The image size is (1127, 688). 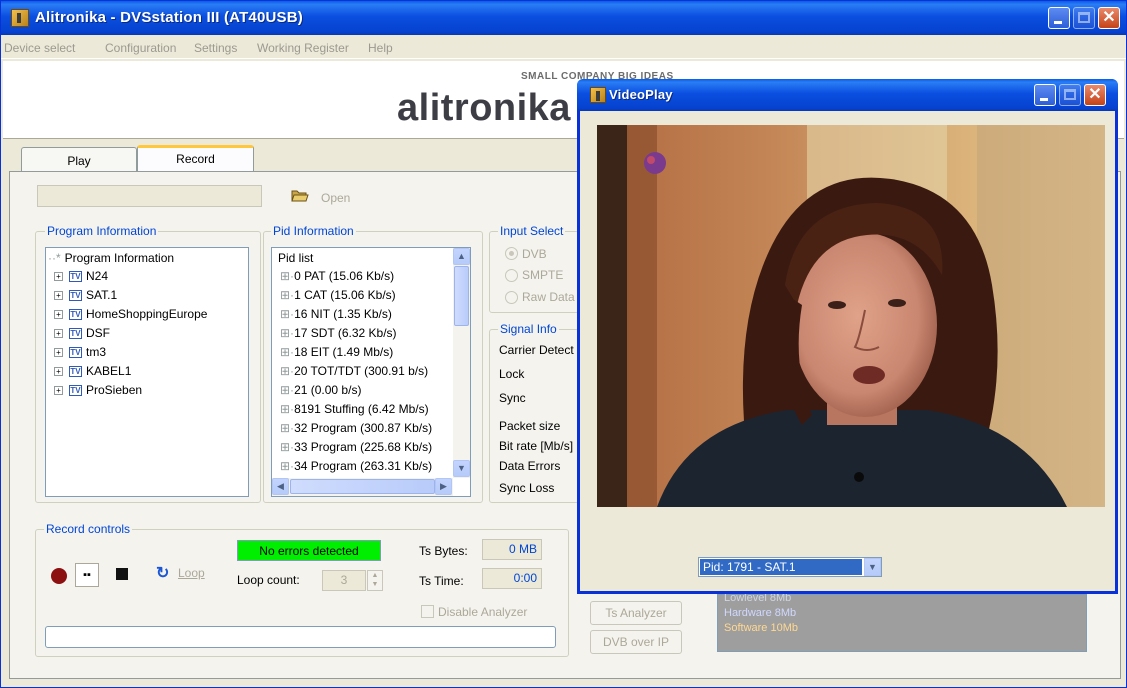 What do you see at coordinates (191, 573) in the screenshot?
I see `loop-toggle: Loop` at bounding box center [191, 573].